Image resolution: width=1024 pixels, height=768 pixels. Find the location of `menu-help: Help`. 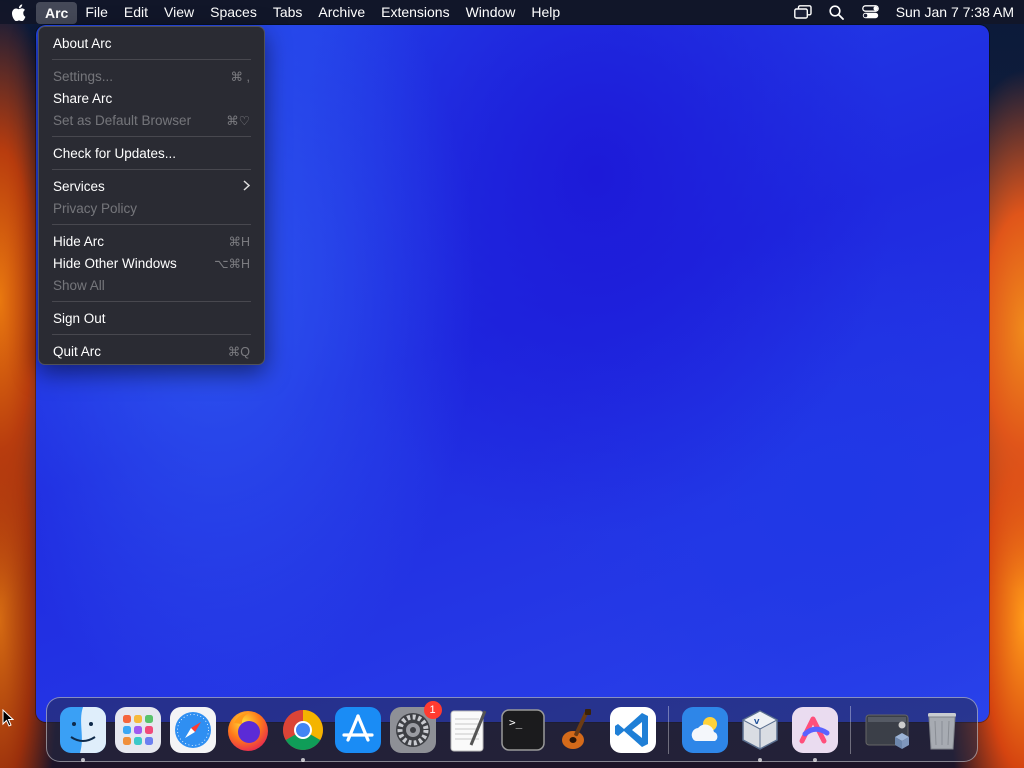

menu-help: Help is located at coordinates (545, 12).